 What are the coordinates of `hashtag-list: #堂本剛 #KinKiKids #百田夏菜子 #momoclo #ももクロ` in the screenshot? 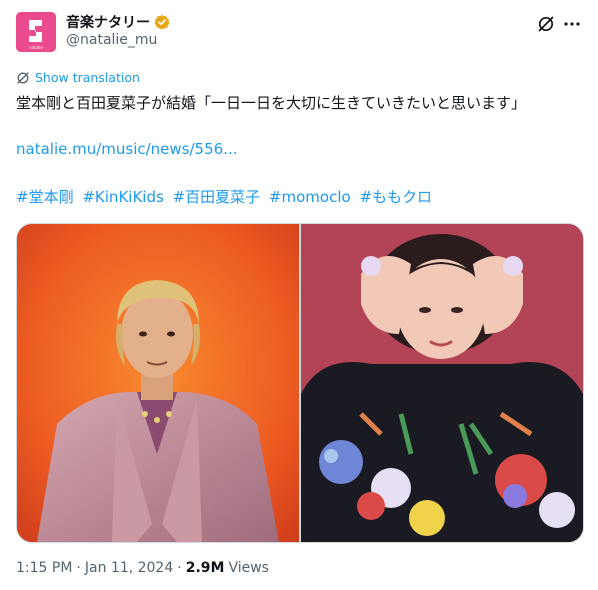 It's located at (226, 196).